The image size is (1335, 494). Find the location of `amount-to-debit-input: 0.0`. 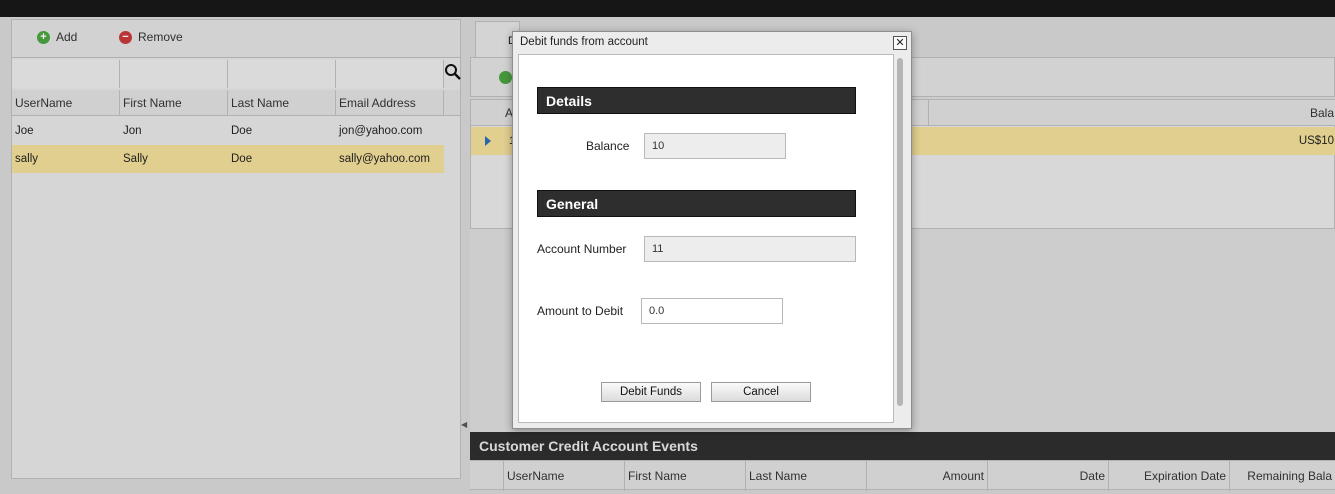

amount-to-debit-input: 0.0 is located at coordinates (712, 311).